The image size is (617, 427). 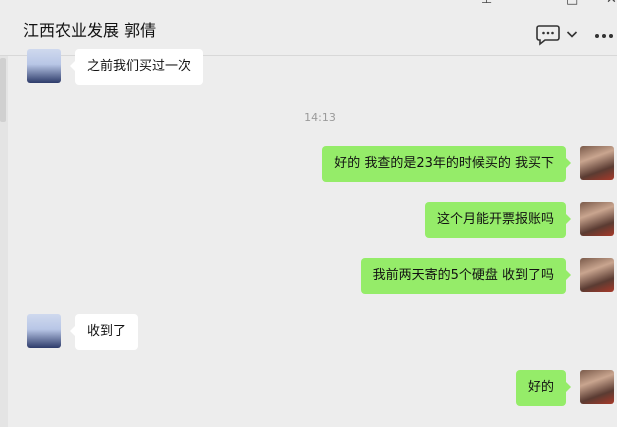 What do you see at coordinates (308, 28) in the screenshot?
I see `chat-header: 江西农业发展 郭倩 ⊥ – □ ✕` at bounding box center [308, 28].